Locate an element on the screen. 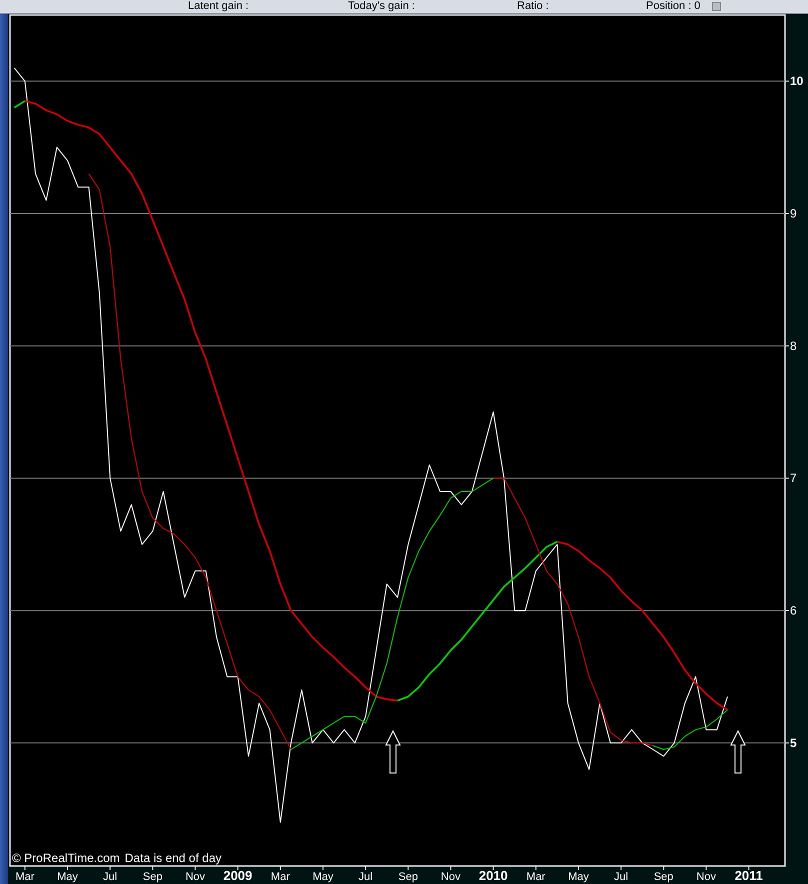  axis-label: 6 is located at coordinates (793, 611).